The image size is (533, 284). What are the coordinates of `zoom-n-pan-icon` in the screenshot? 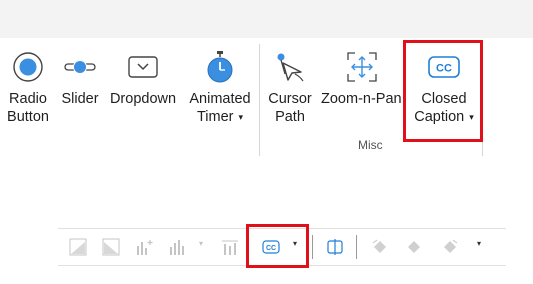 It's located at (362, 67).